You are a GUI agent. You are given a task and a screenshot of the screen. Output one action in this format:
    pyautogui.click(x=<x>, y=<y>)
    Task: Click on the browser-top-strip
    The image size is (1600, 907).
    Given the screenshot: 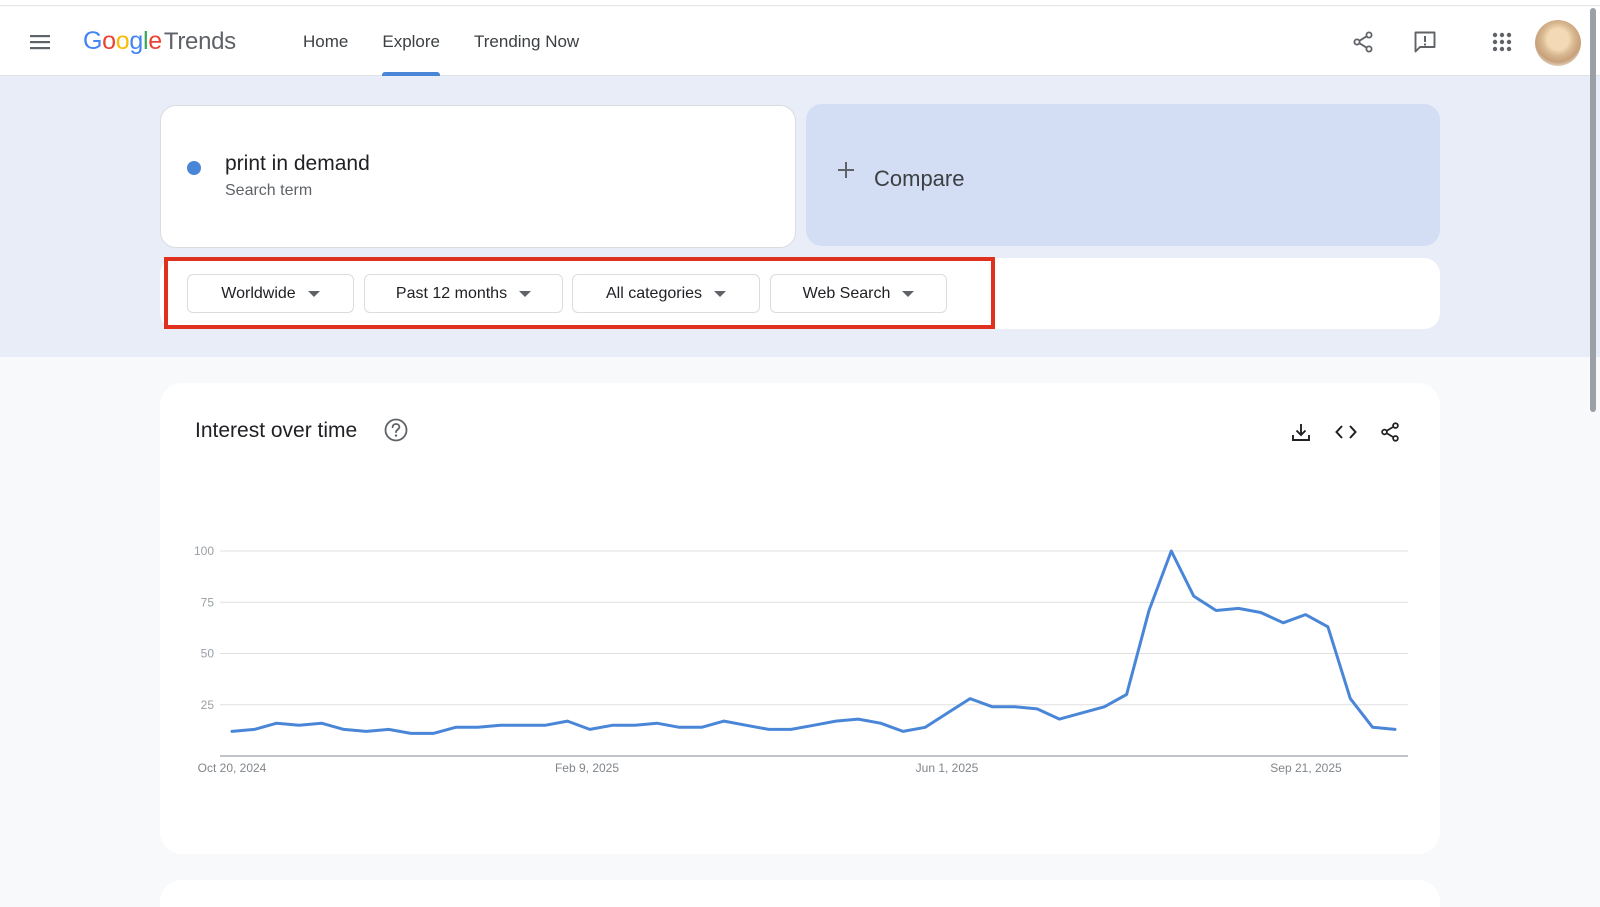 What is the action you would take?
    pyautogui.click(x=800, y=3)
    